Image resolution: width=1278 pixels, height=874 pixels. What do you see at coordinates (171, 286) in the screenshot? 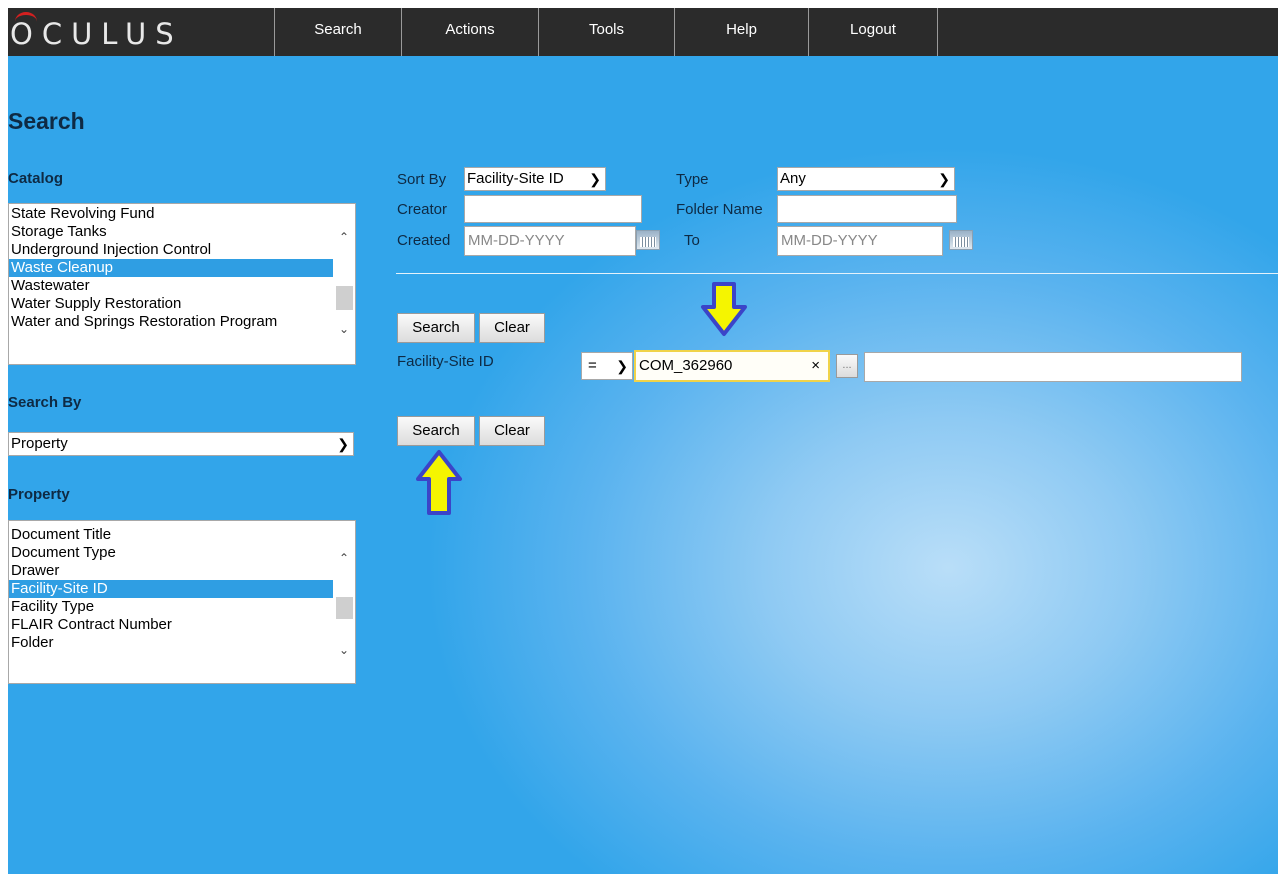
I see `list-item: Wastewater` at bounding box center [171, 286].